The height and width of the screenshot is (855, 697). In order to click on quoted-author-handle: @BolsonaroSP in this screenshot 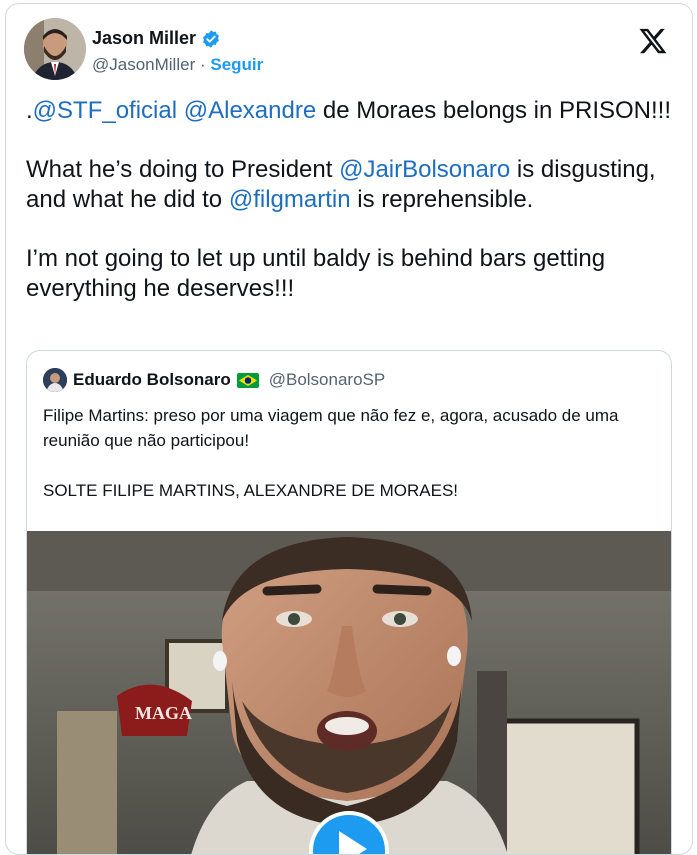, I will do `click(327, 380)`.